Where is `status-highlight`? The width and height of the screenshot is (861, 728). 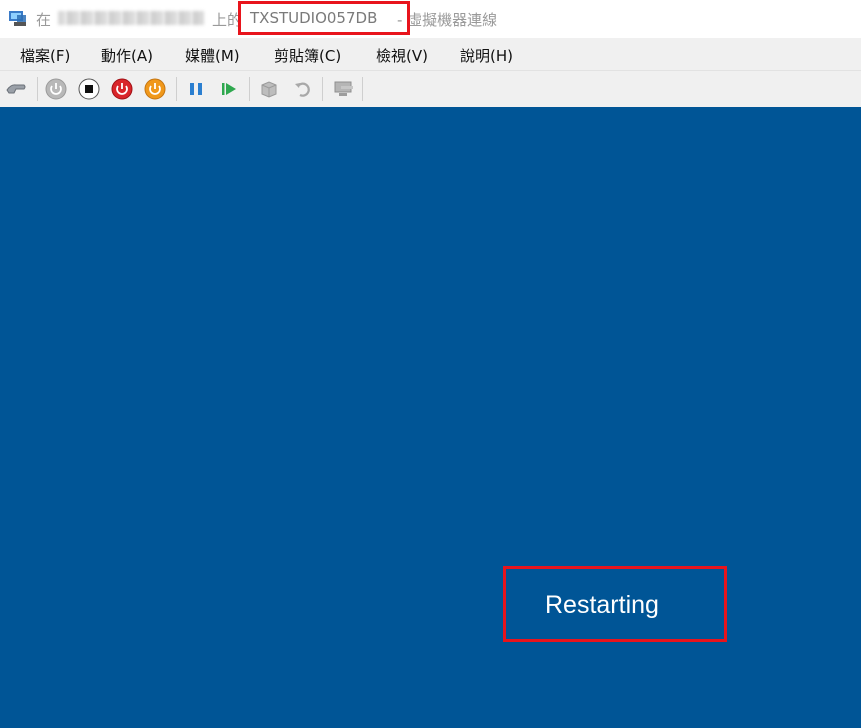 status-highlight is located at coordinates (615, 604).